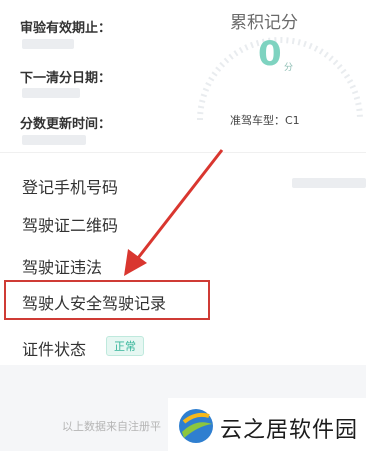  What do you see at coordinates (62, 266) in the screenshot?
I see `menu-license-violation: 驾驶证违法` at bounding box center [62, 266].